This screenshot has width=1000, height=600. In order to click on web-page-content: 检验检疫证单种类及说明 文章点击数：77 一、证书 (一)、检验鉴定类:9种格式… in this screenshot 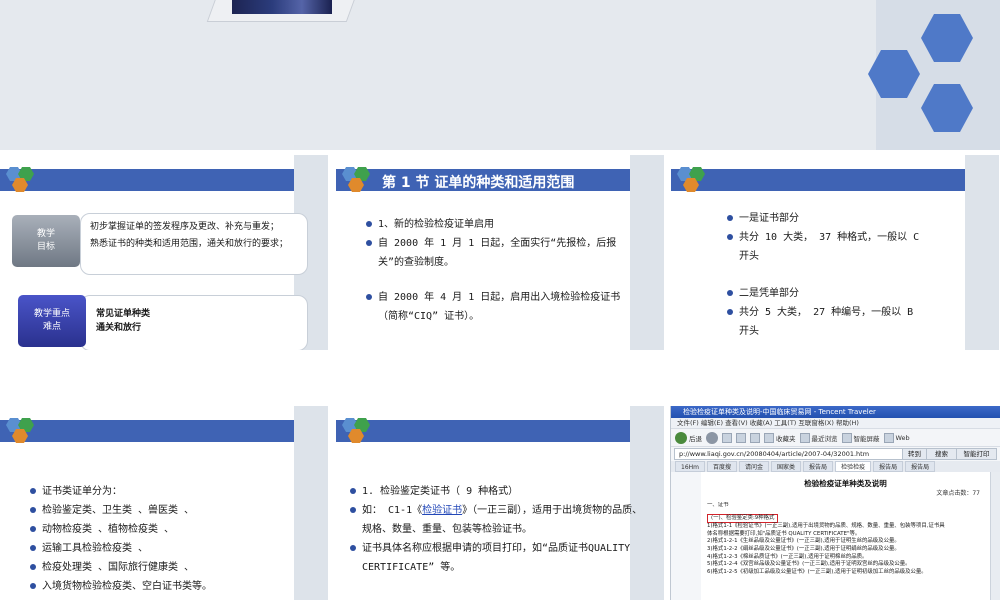, I will do `click(845, 536)`.